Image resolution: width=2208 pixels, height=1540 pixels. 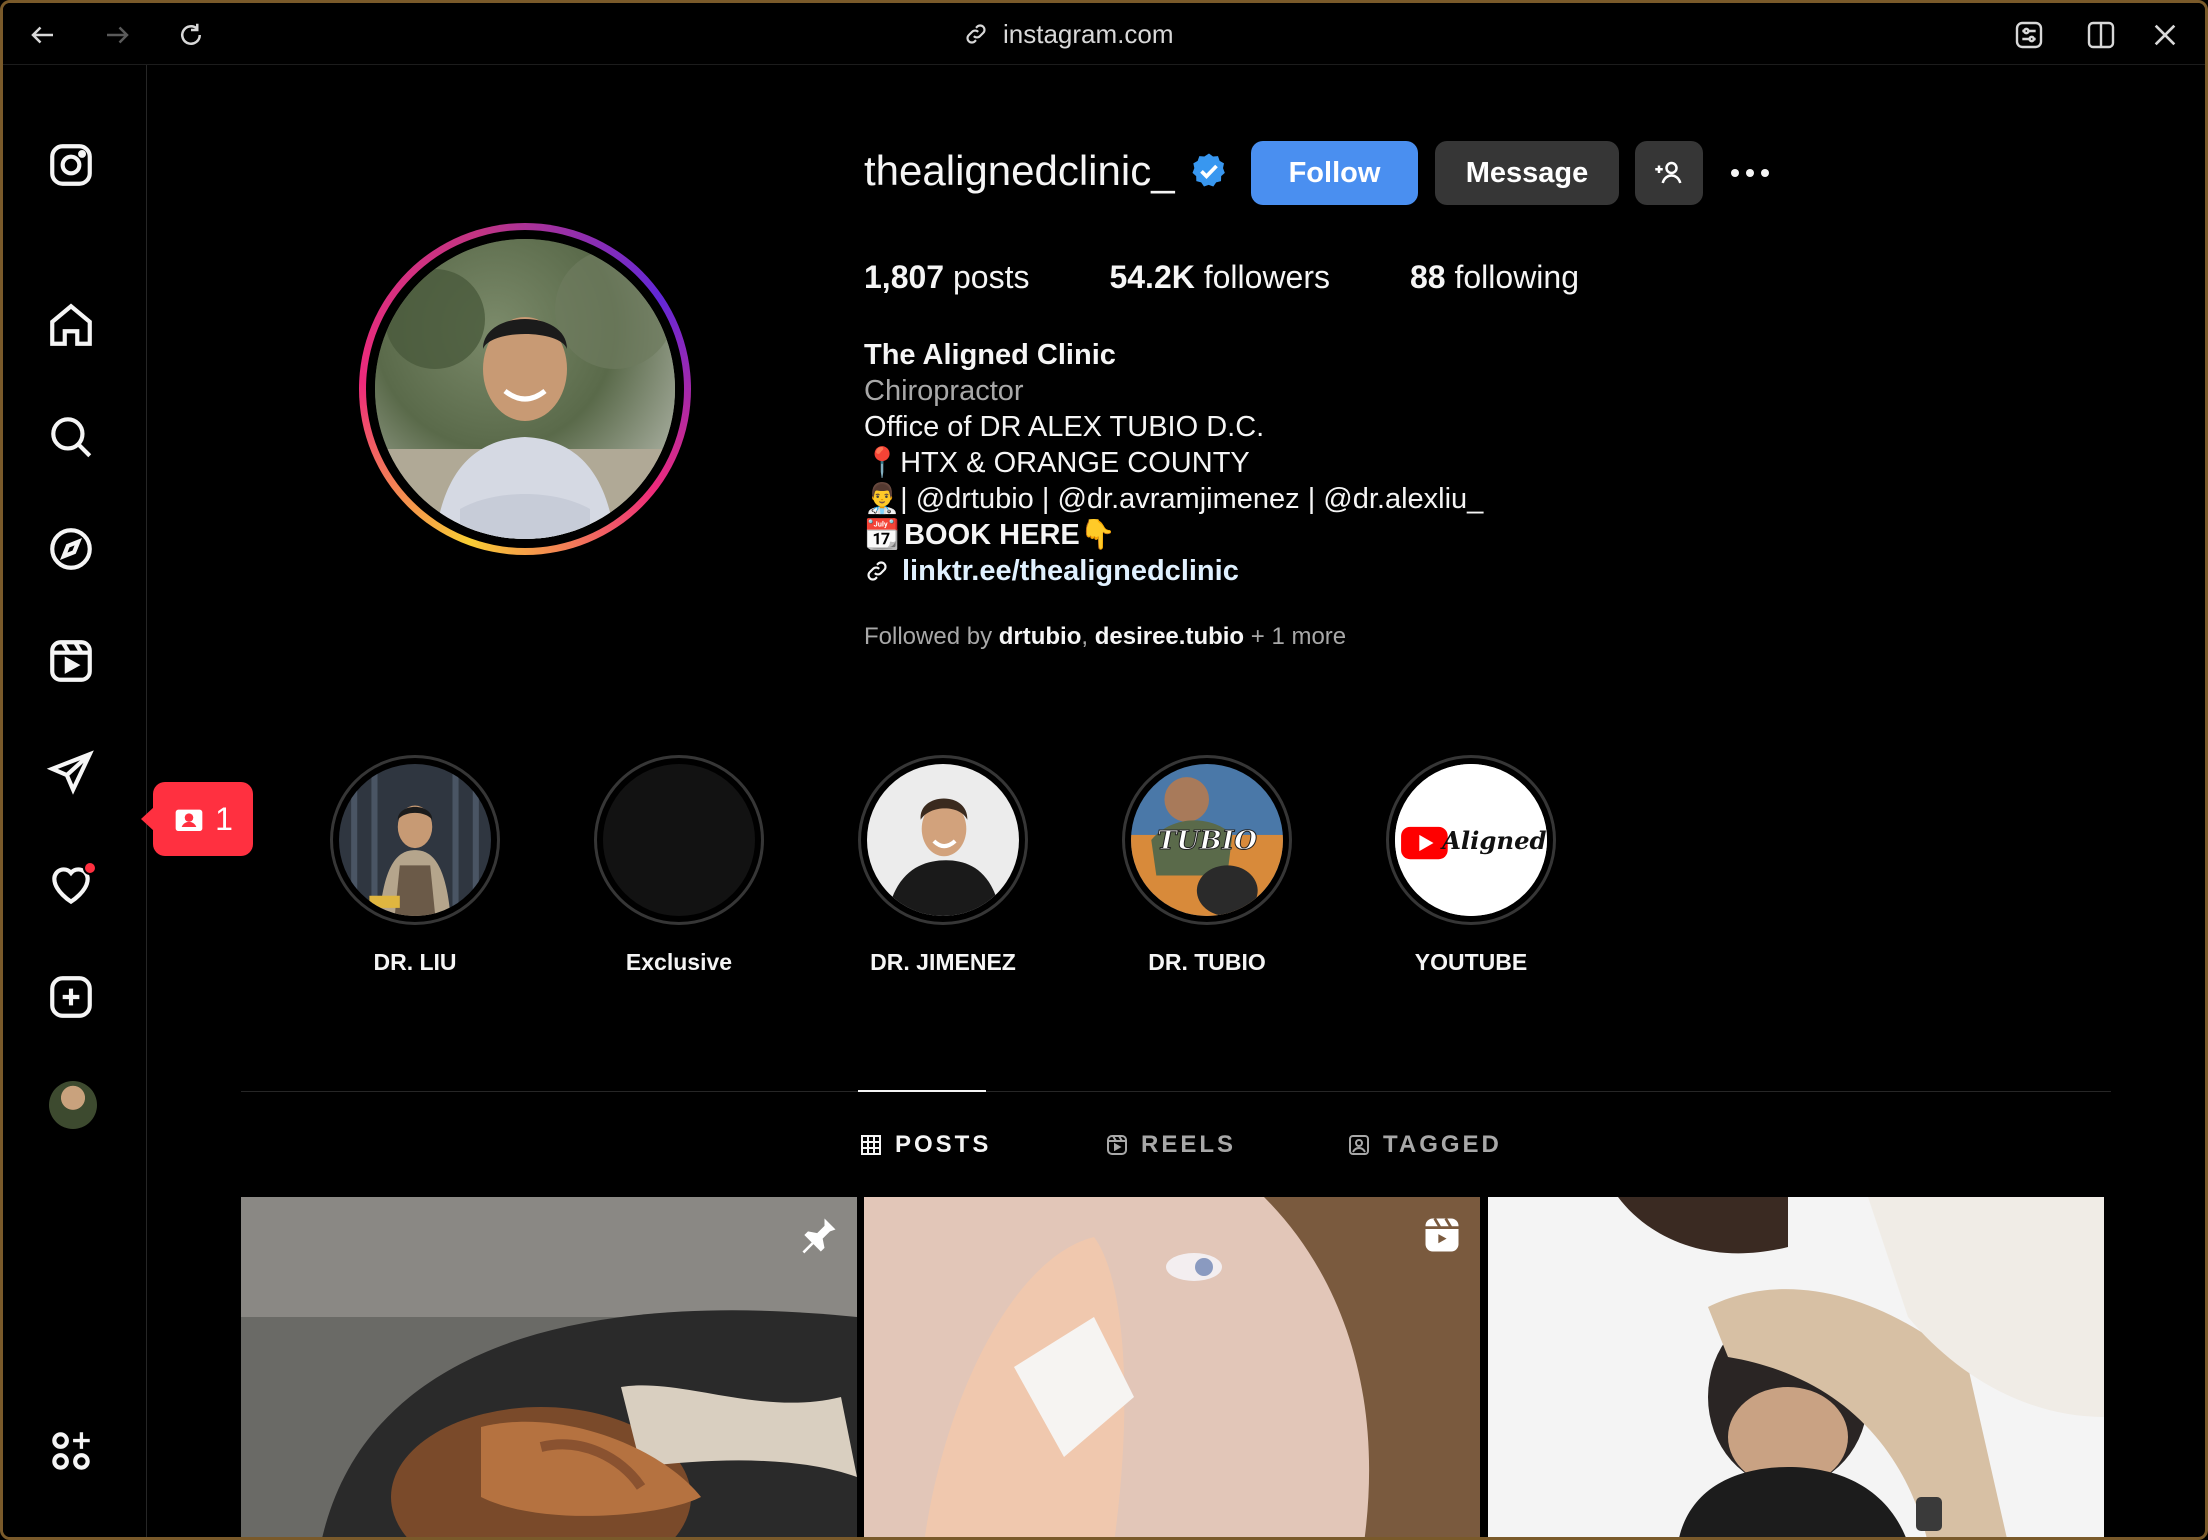 I want to click on highlight-dr-liu: DR. LIU, so click(x=415, y=865).